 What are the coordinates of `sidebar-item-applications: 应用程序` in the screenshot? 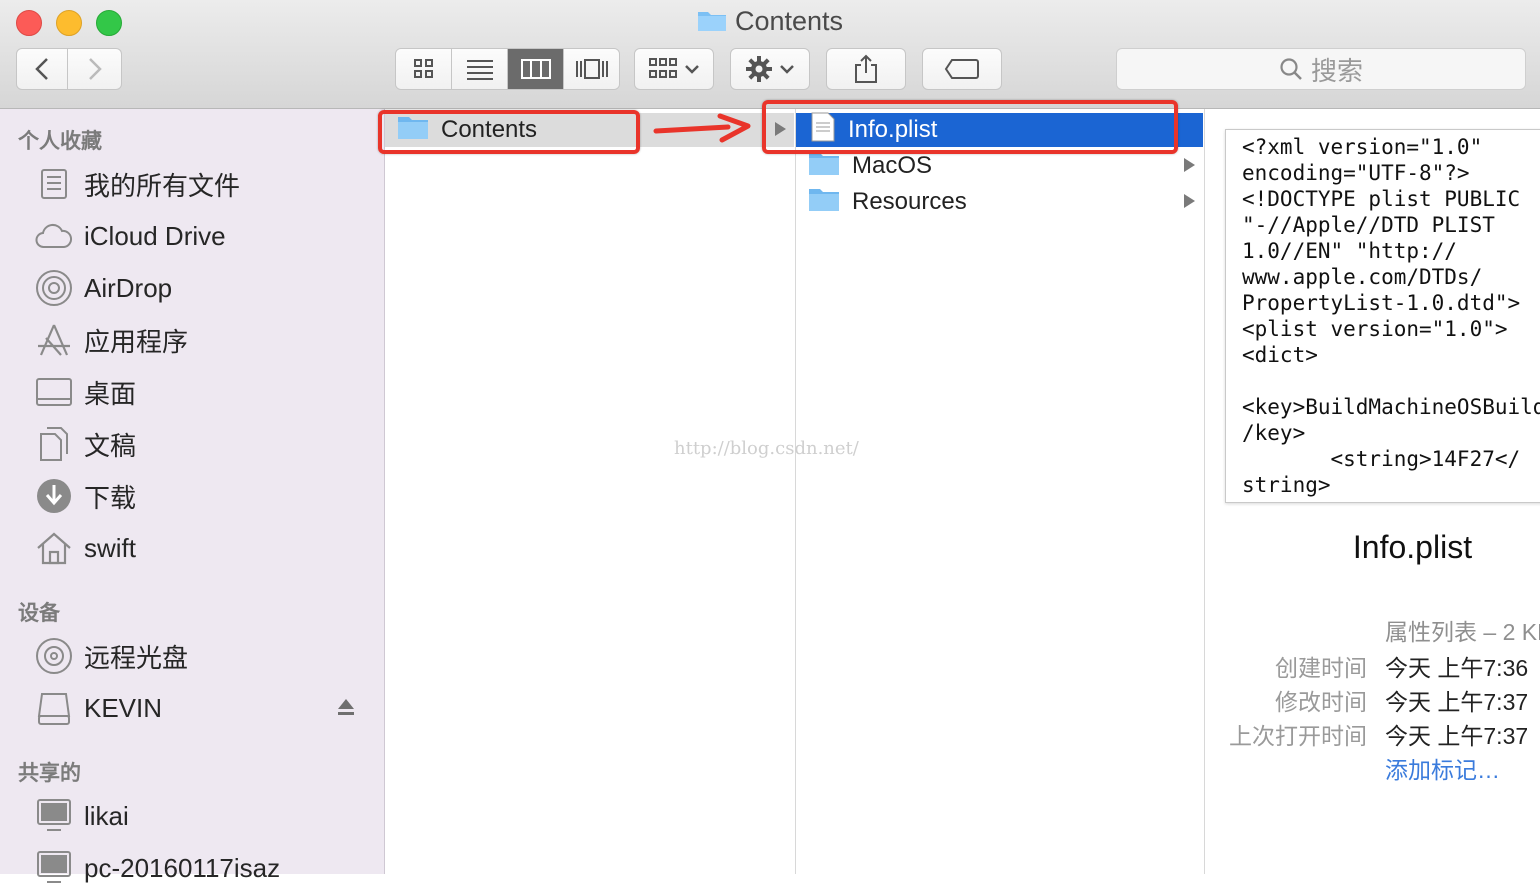 It's located at (111, 340).